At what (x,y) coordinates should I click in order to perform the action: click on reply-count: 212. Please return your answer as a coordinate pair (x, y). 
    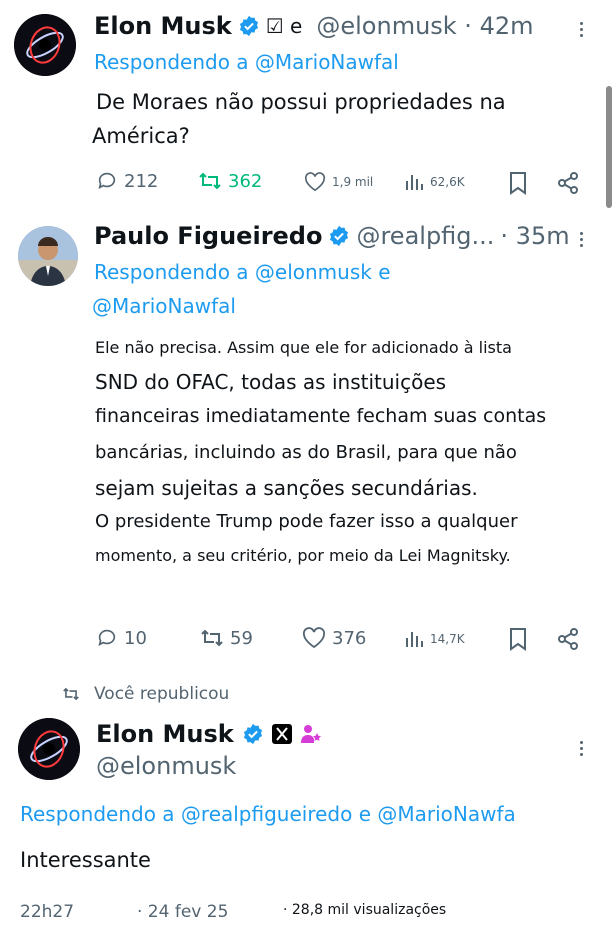
    Looking at the image, I should click on (141, 181).